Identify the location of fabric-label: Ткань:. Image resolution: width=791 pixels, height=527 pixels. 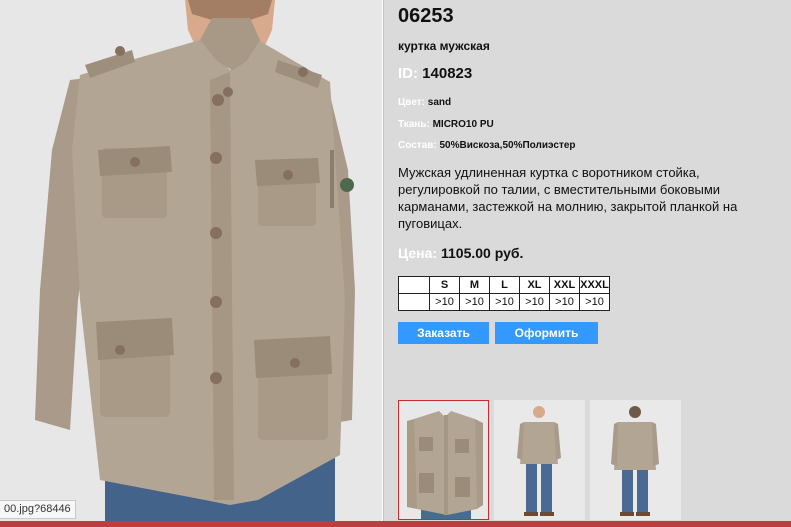
(414, 124).